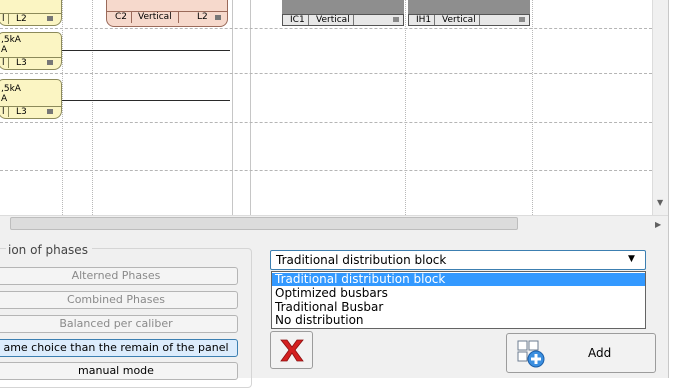  Describe the element at coordinates (660, 202) in the screenshot. I see `scroll-down-icon: ▼` at that location.